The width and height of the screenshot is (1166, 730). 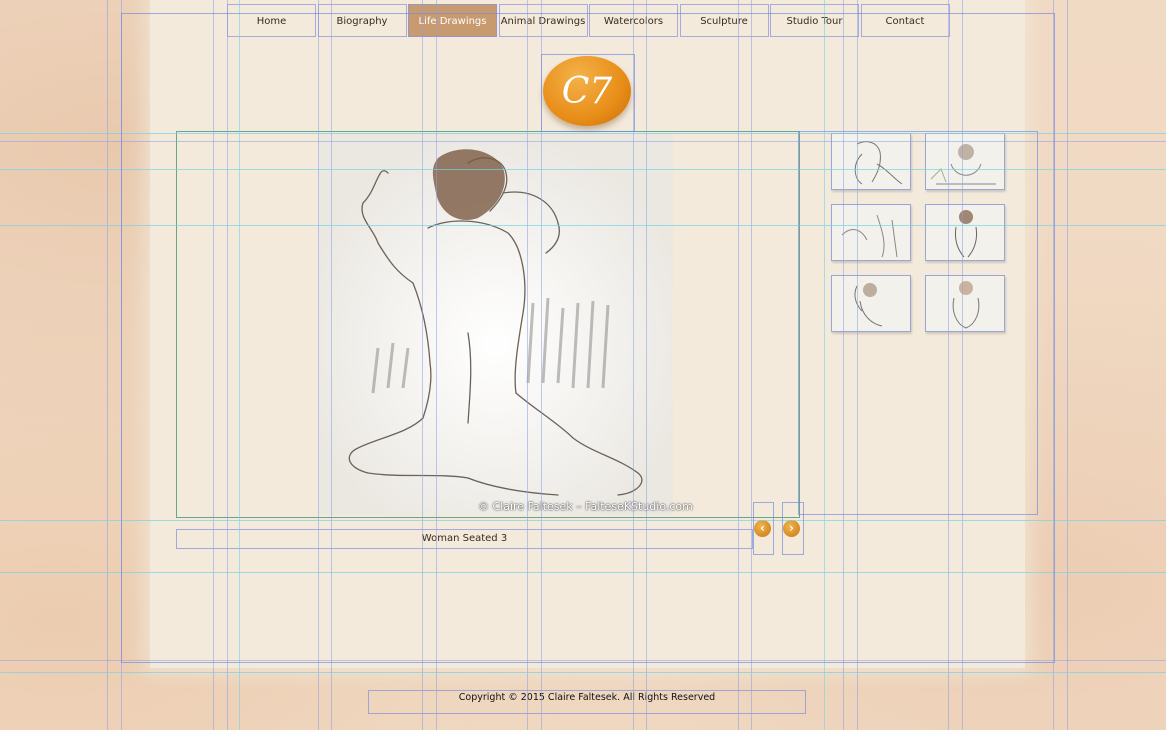 I want to click on nav-contact: Contact, so click(x=905, y=20).